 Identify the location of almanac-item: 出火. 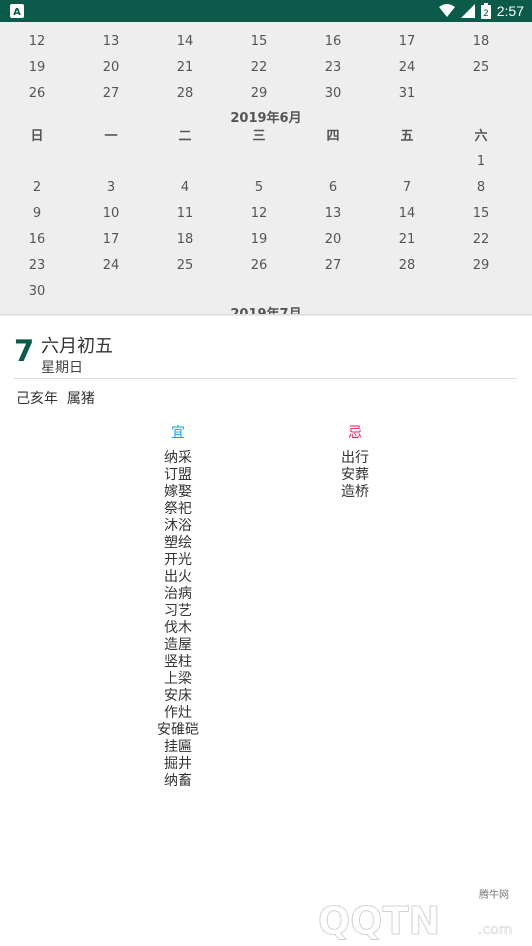
(178, 577).